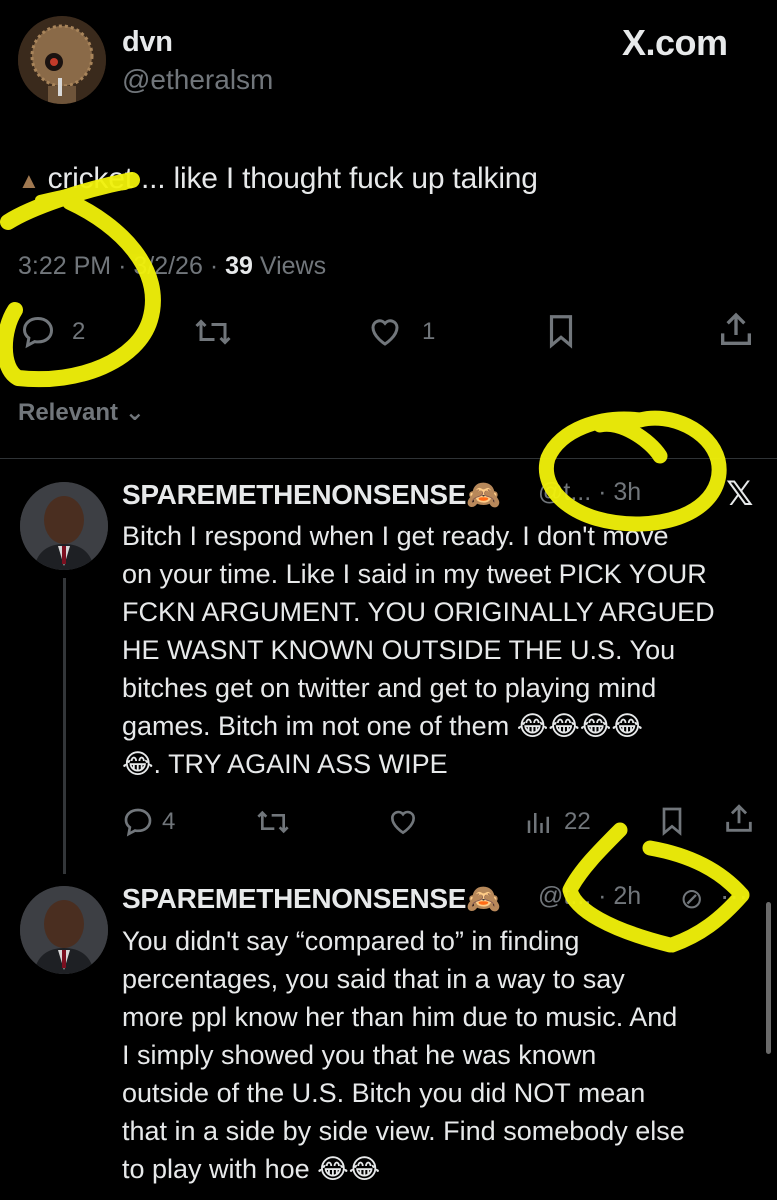 Image resolution: width=777 pixels, height=1200 pixels. Describe the element at coordinates (734, 896) in the screenshot. I see `more-options-icon: ···` at that location.